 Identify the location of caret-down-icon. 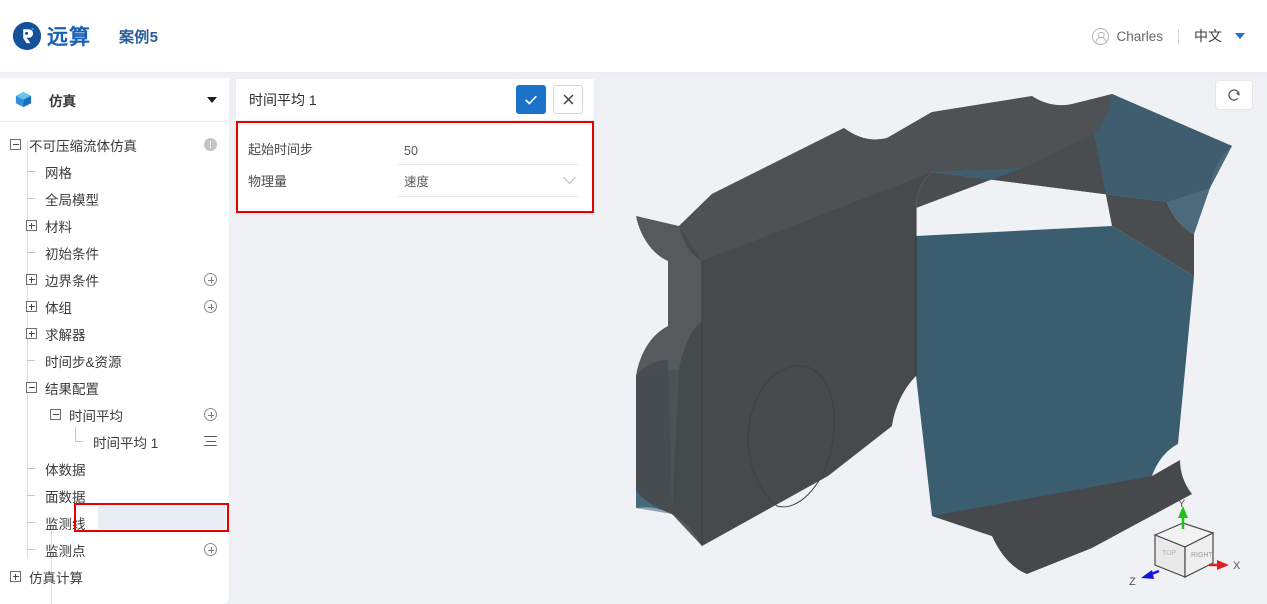
(212, 99).